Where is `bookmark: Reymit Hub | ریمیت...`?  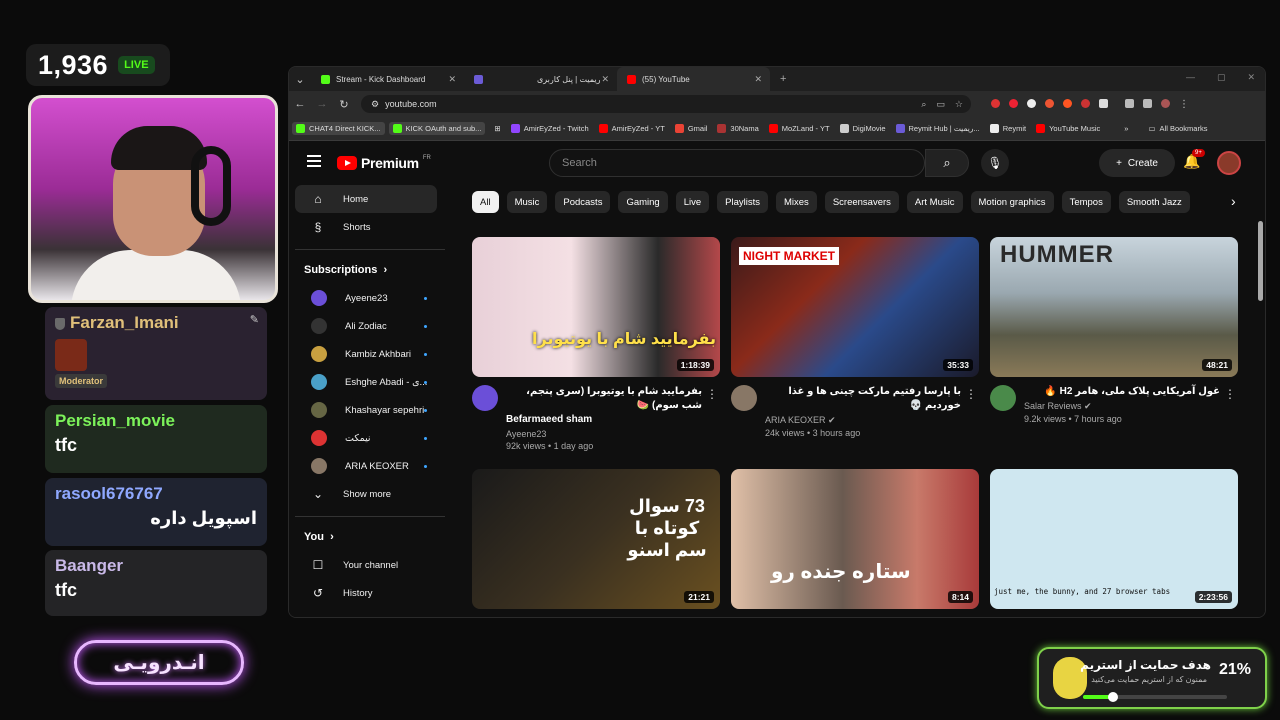 bookmark: Reymit Hub | ریمیت... is located at coordinates (938, 128).